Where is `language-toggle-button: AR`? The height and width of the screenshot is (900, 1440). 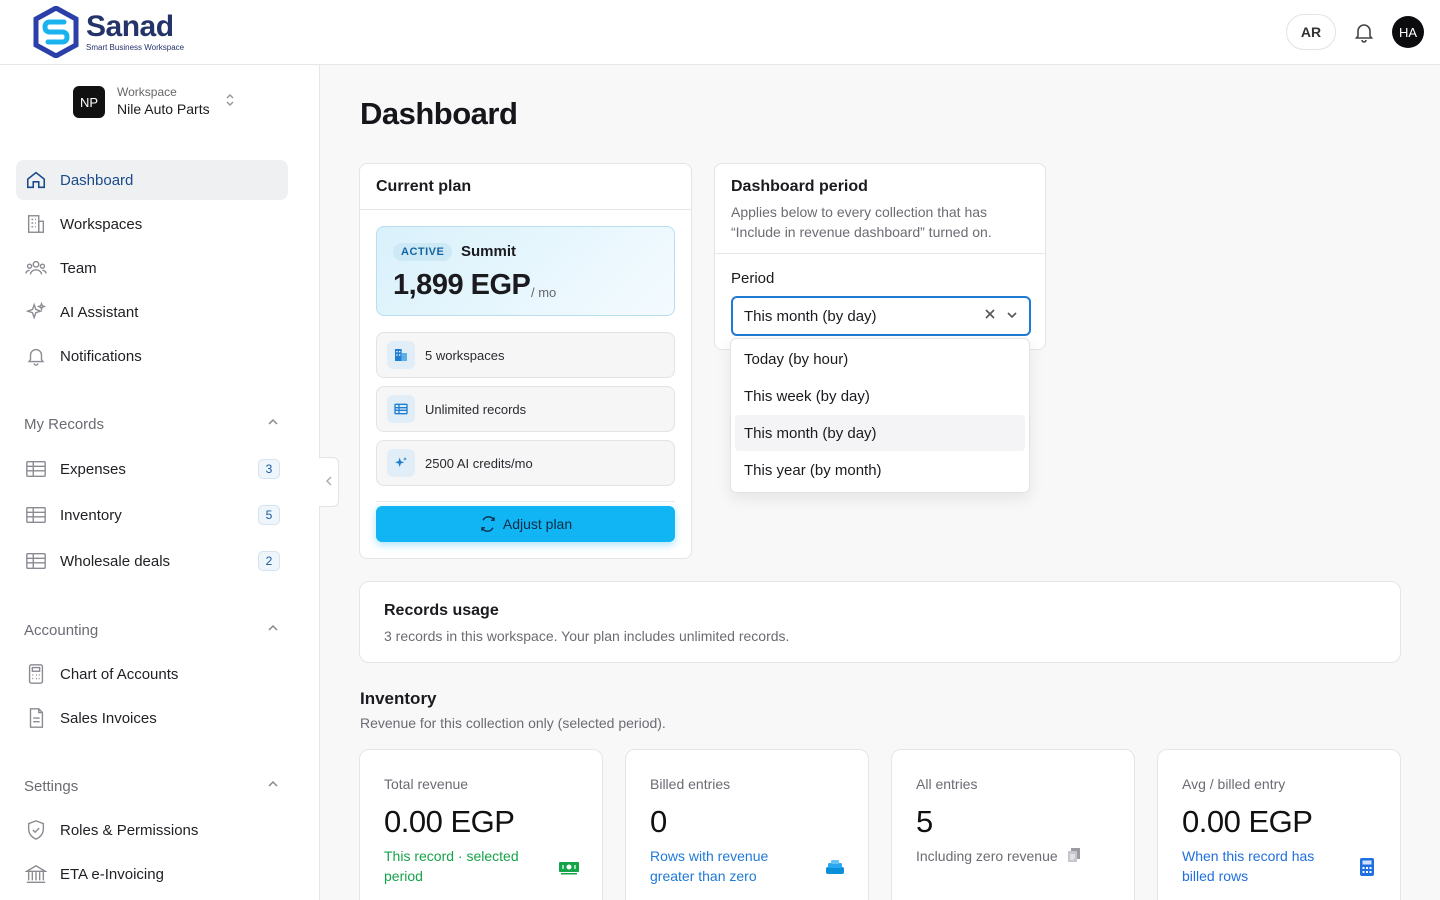
language-toggle-button: AR is located at coordinates (1311, 32).